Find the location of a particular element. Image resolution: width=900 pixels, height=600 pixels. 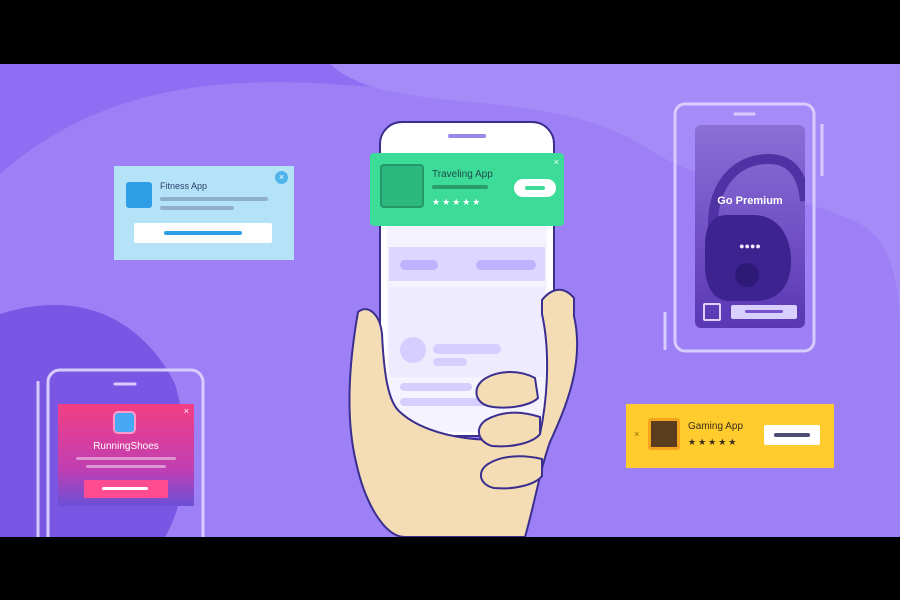

premium-dots: ●●●● is located at coordinates (750, 246).